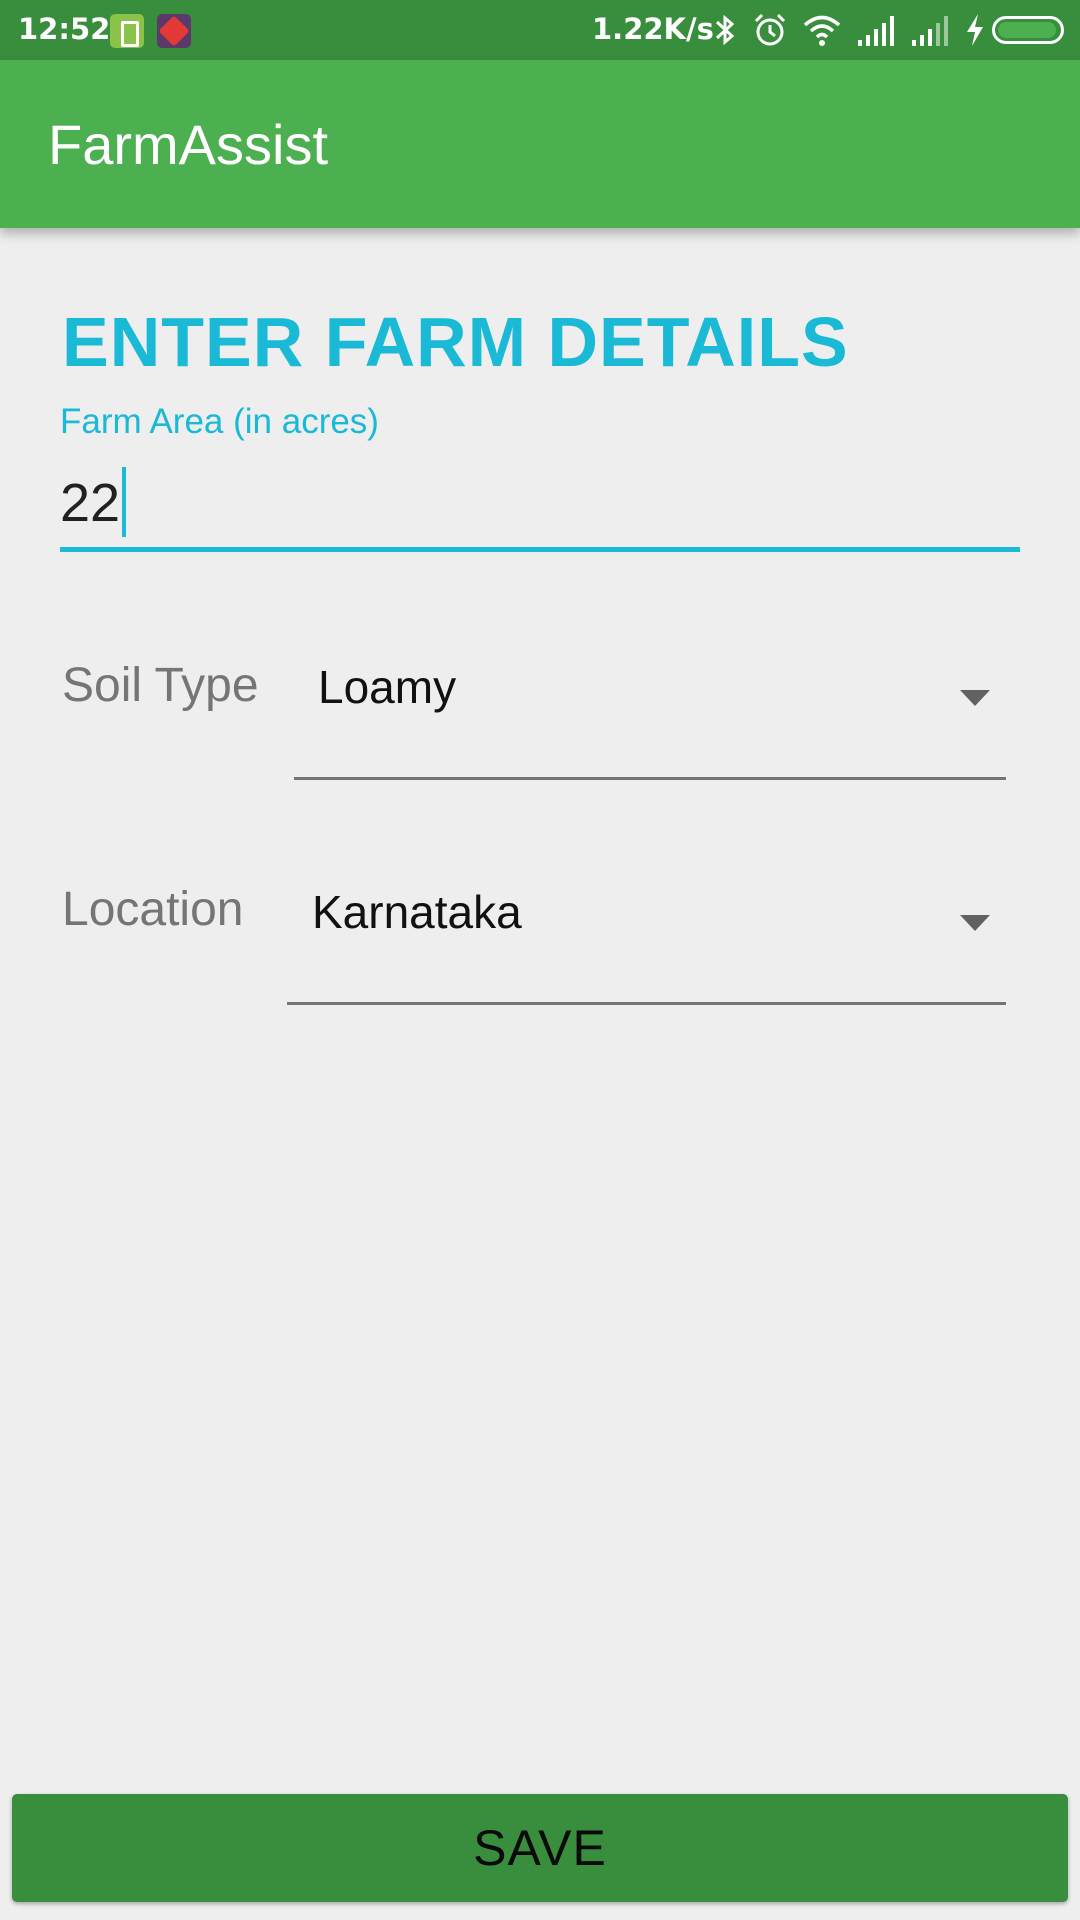 This screenshot has width=1080, height=1920. What do you see at coordinates (174, 31) in the screenshot?
I see `app-notification-icon` at bounding box center [174, 31].